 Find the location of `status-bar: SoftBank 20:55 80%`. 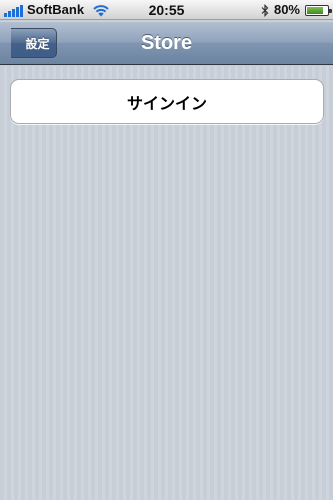

status-bar: SoftBank 20:55 80% is located at coordinates (166, 10).